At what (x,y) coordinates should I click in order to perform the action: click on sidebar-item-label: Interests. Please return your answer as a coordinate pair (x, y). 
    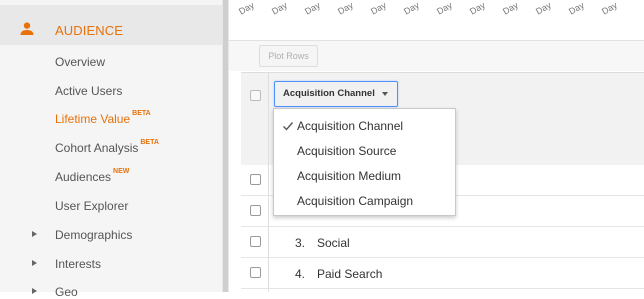
    Looking at the image, I should click on (78, 264).